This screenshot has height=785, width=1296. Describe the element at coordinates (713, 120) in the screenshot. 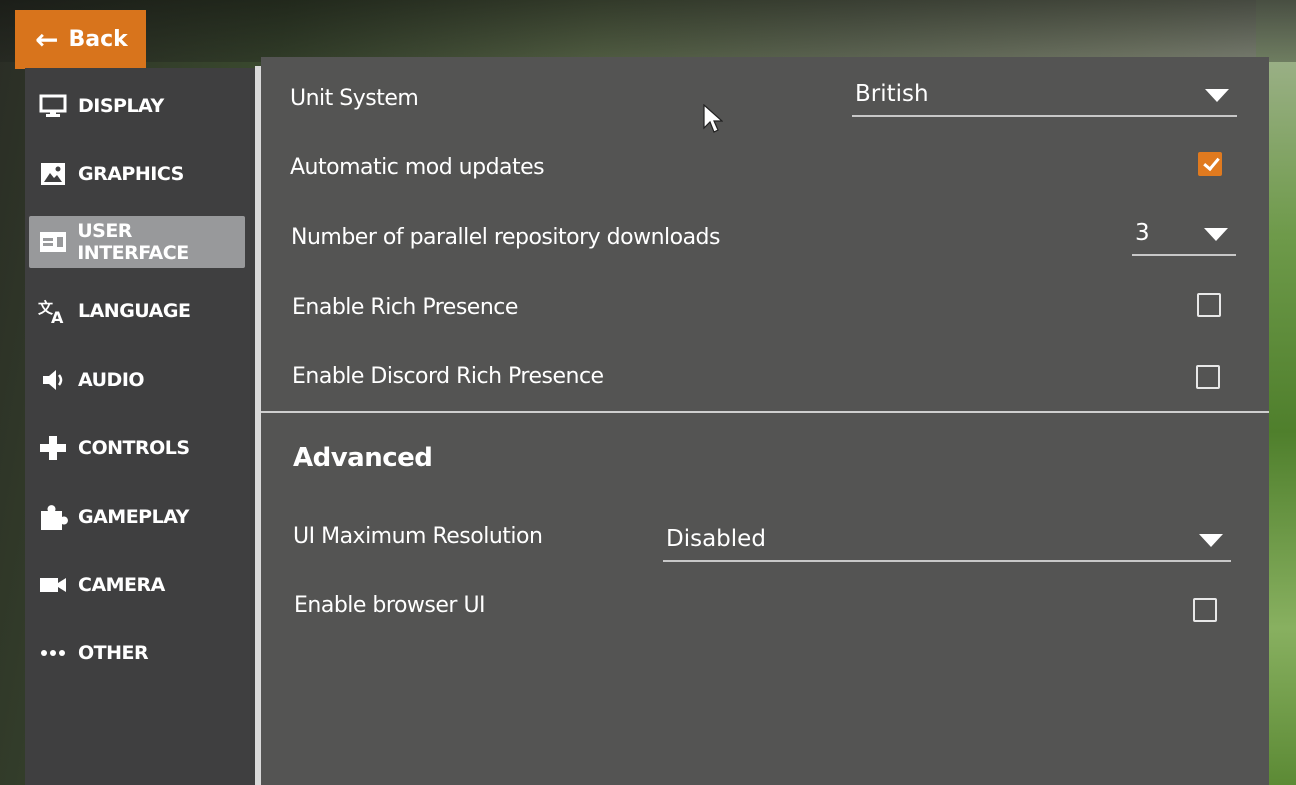

I see `mouse-cursor-icon` at that location.